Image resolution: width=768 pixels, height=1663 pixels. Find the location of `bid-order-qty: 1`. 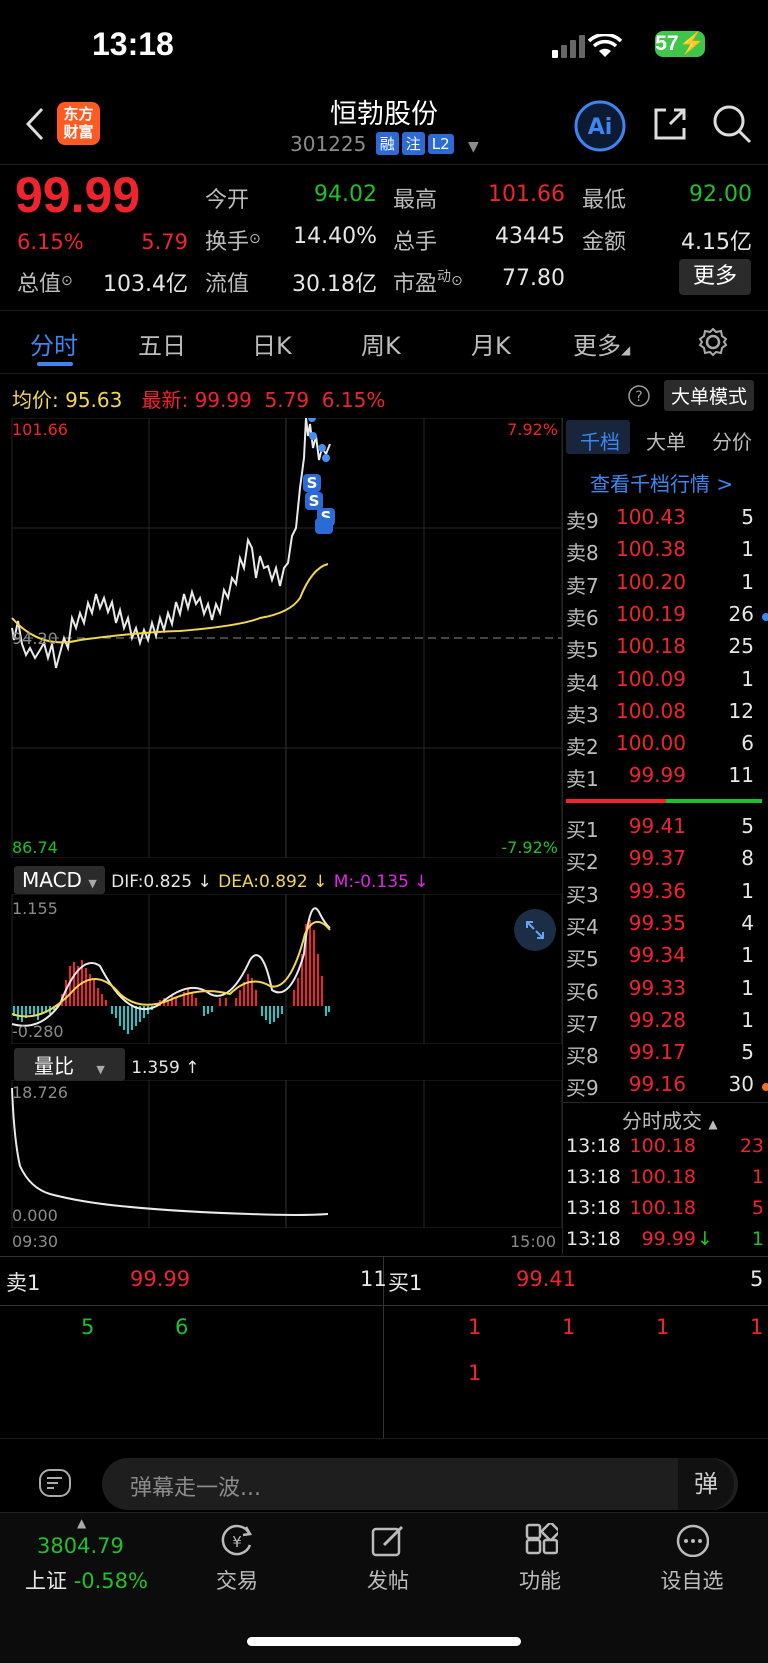

bid-order-qty: 1 is located at coordinates (757, 1327).